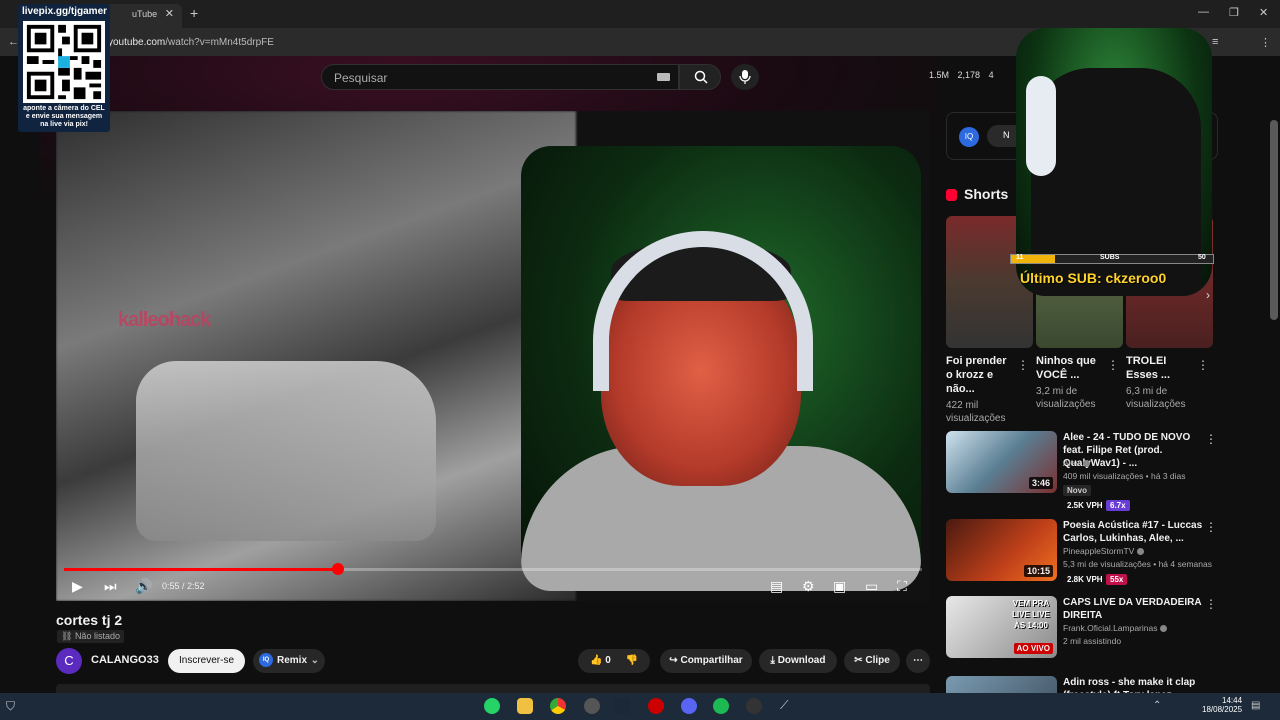 The height and width of the screenshot is (720, 1280). Describe the element at coordinates (110, 586) in the screenshot. I see `next-icon: ⏭` at that location.